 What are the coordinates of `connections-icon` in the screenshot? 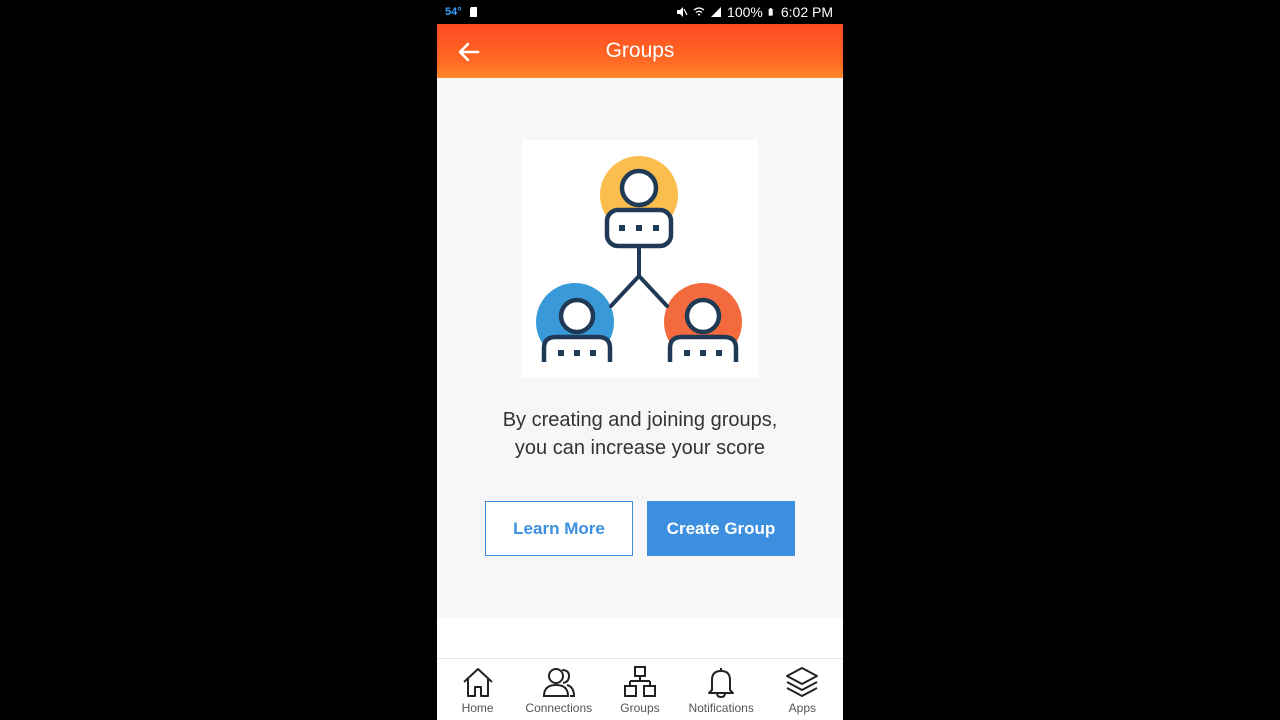 It's located at (558, 682).